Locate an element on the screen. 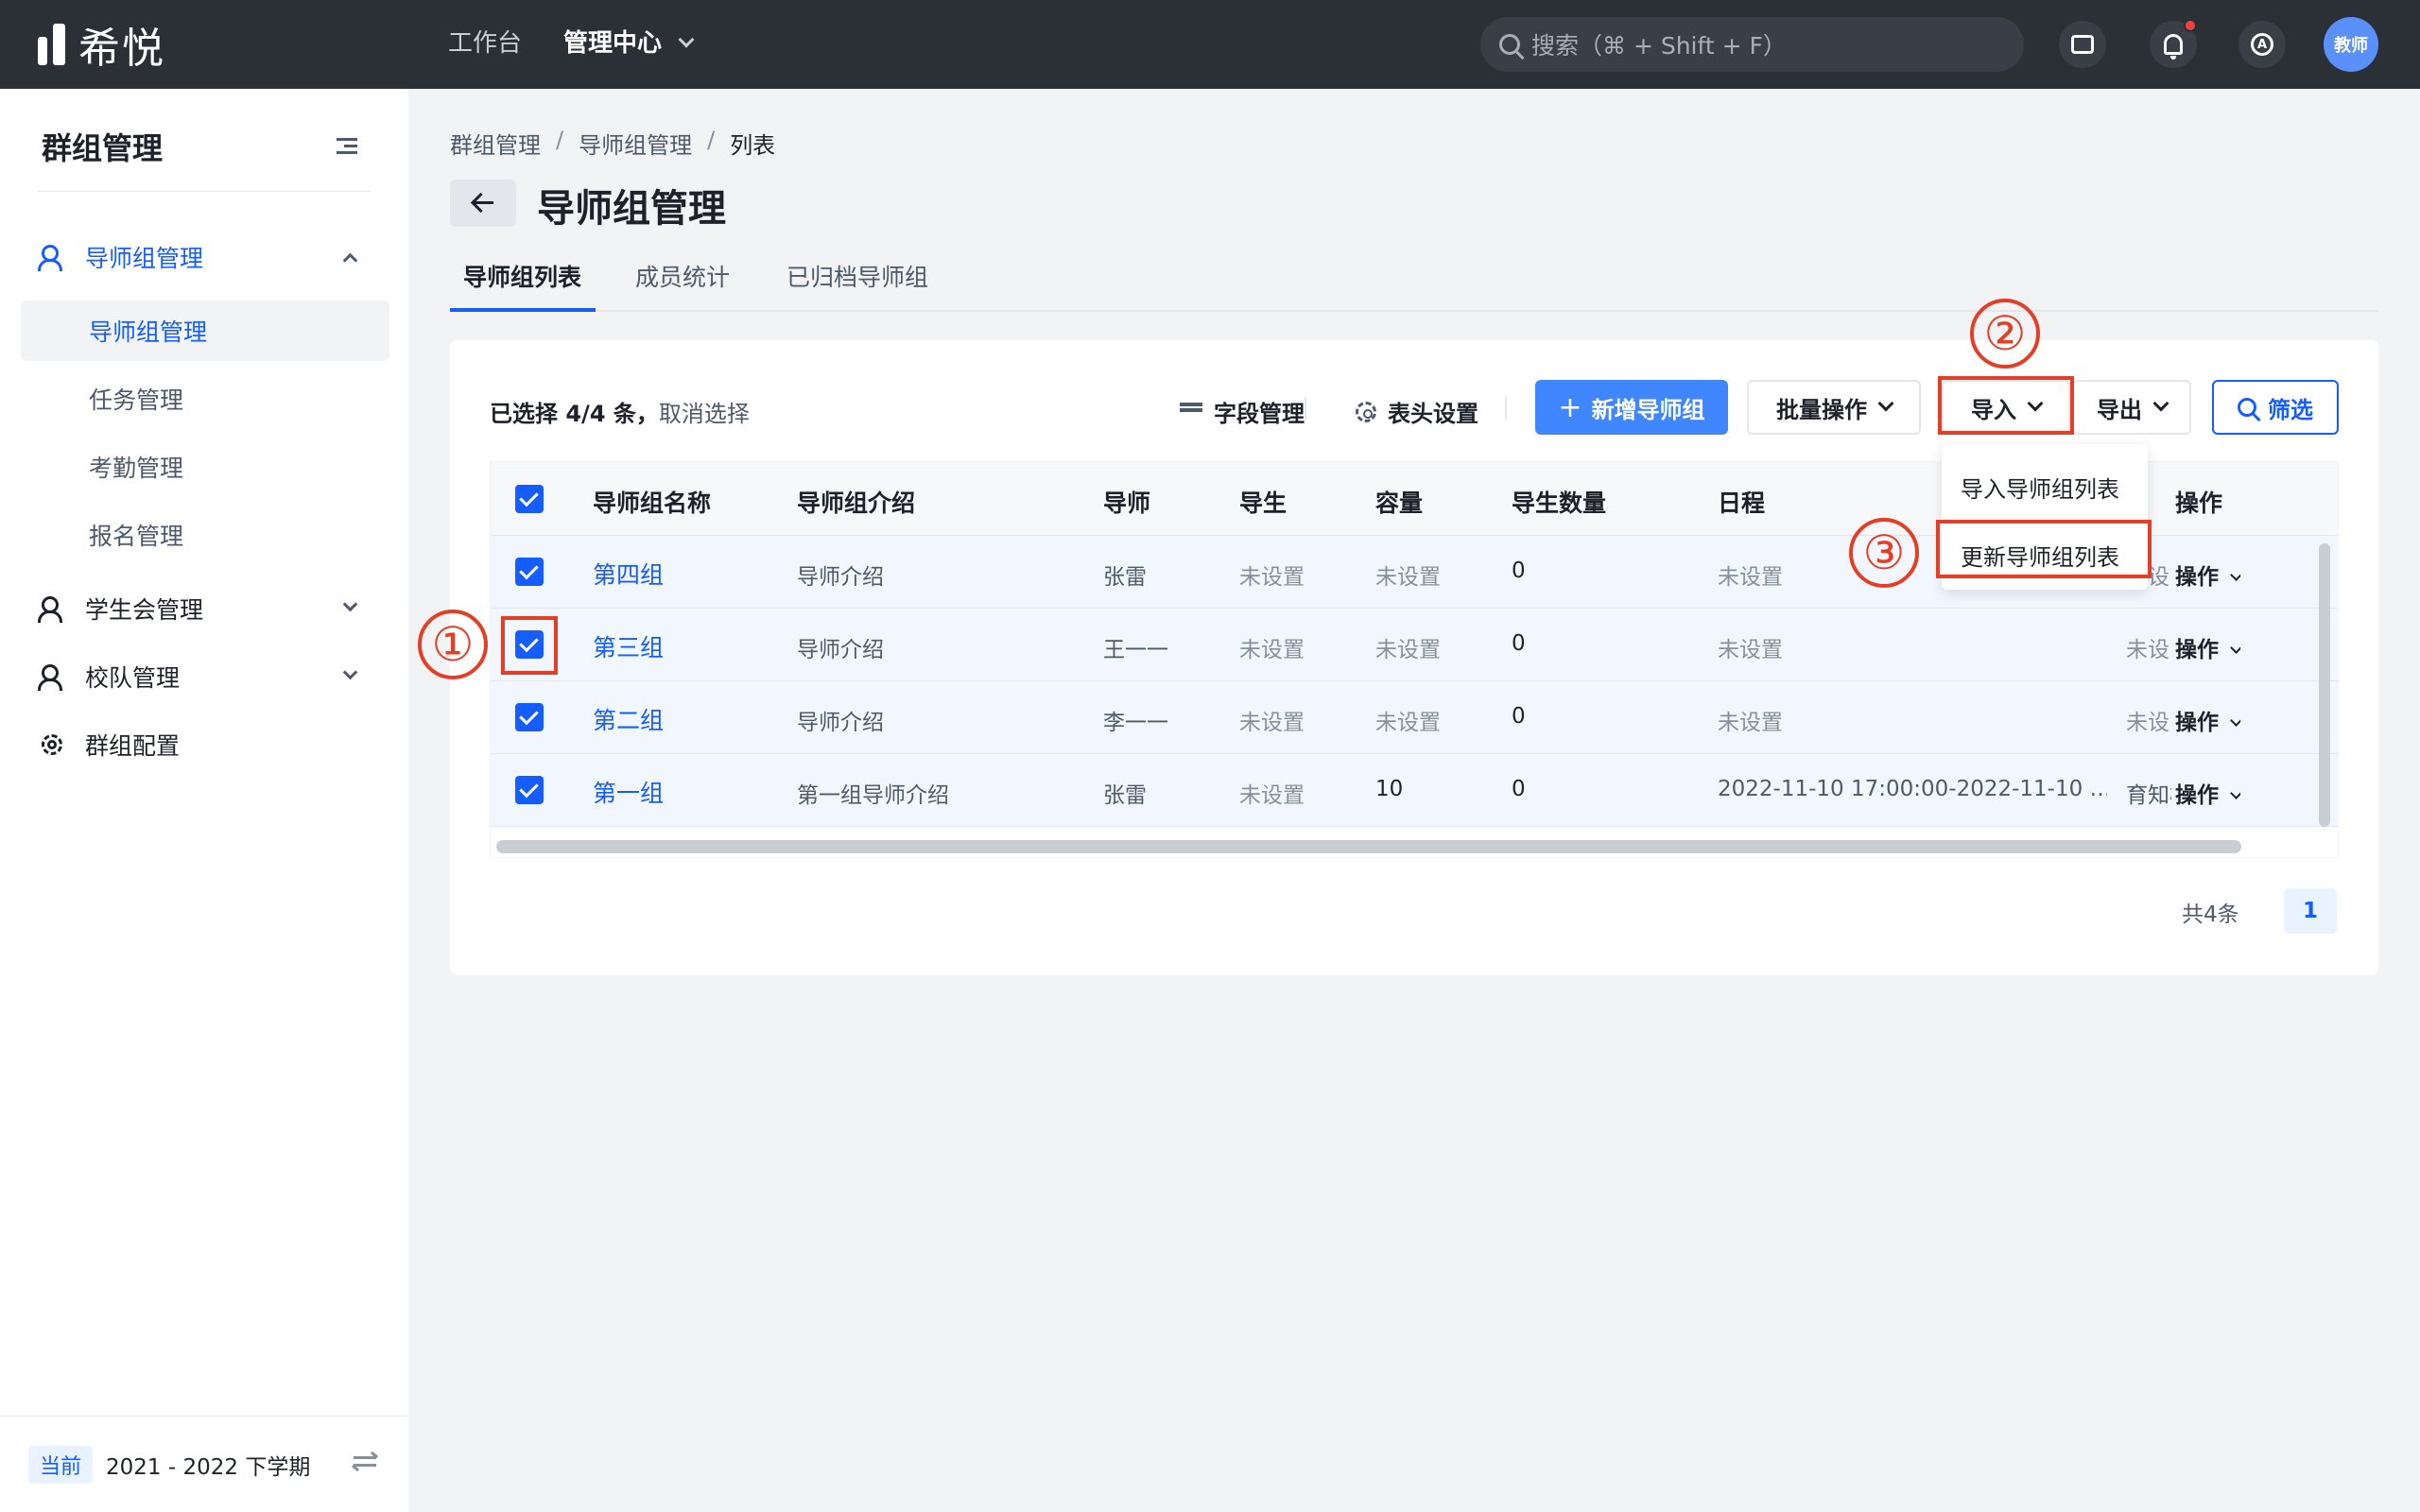 The image size is (2420, 1512). search-input: 搜索（⌘ + Shift + F） is located at coordinates (1752, 44).